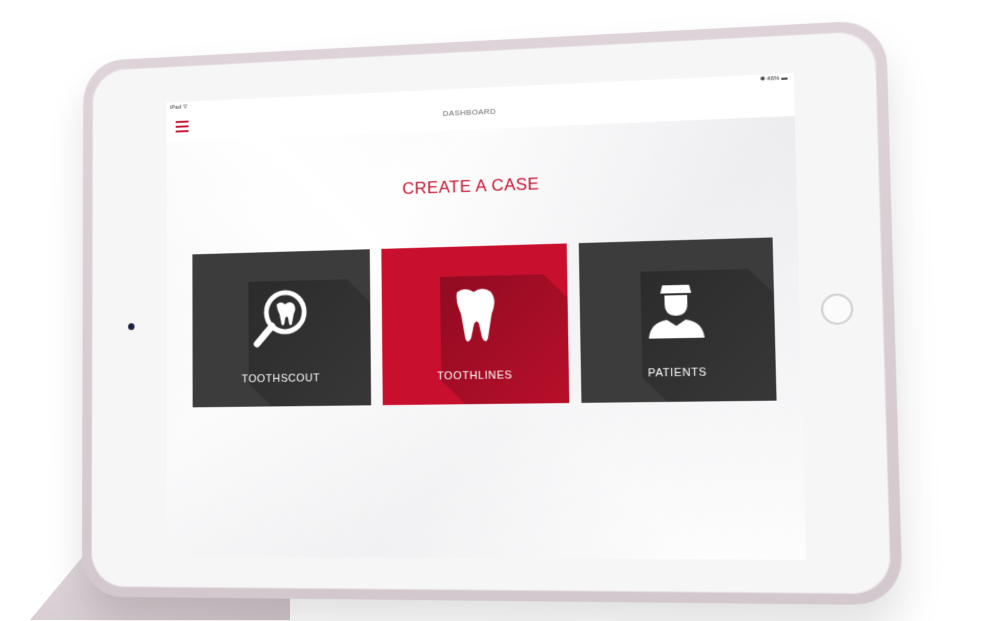 Image resolution: width=1001 pixels, height=621 pixels. Describe the element at coordinates (179, 107) in the screenshot. I see `status-carrier: iPad ᯤ` at that location.